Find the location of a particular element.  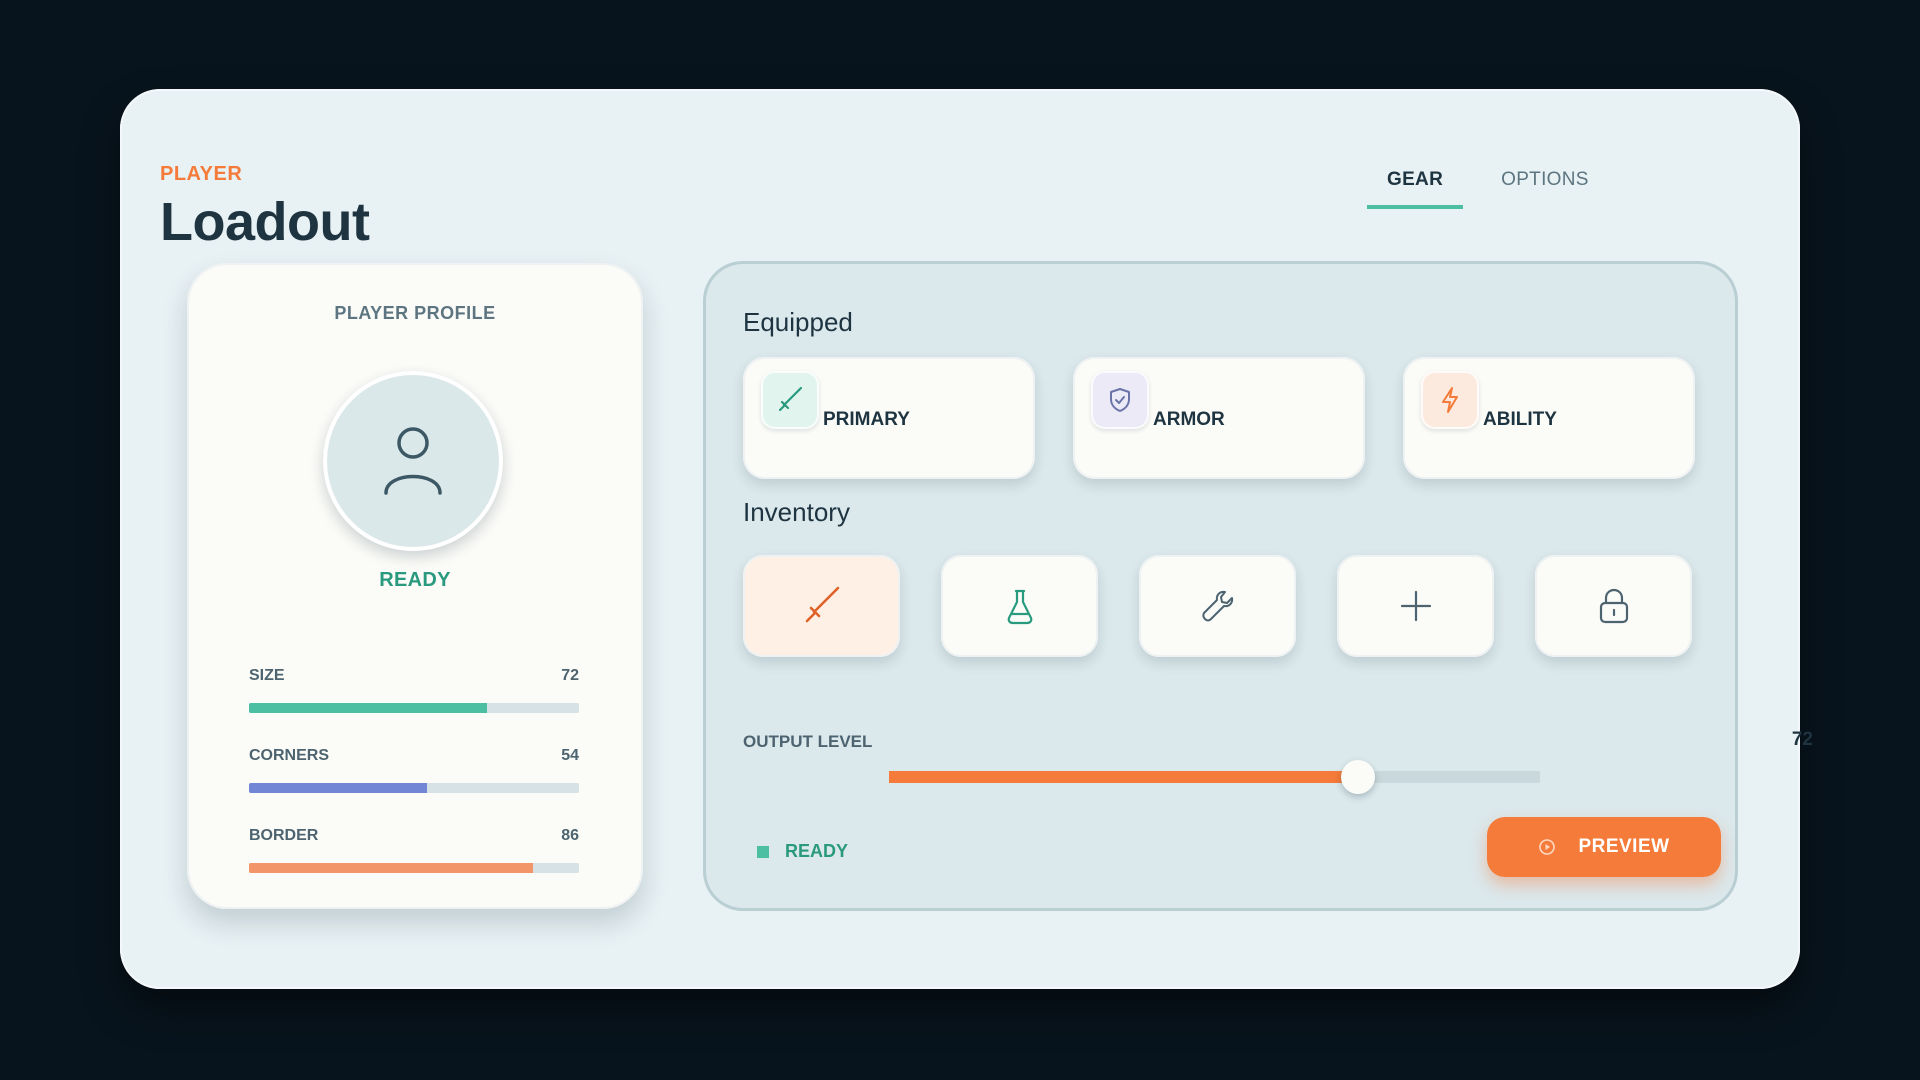

stat-corners: CORNERS 54 is located at coordinates (414, 770).